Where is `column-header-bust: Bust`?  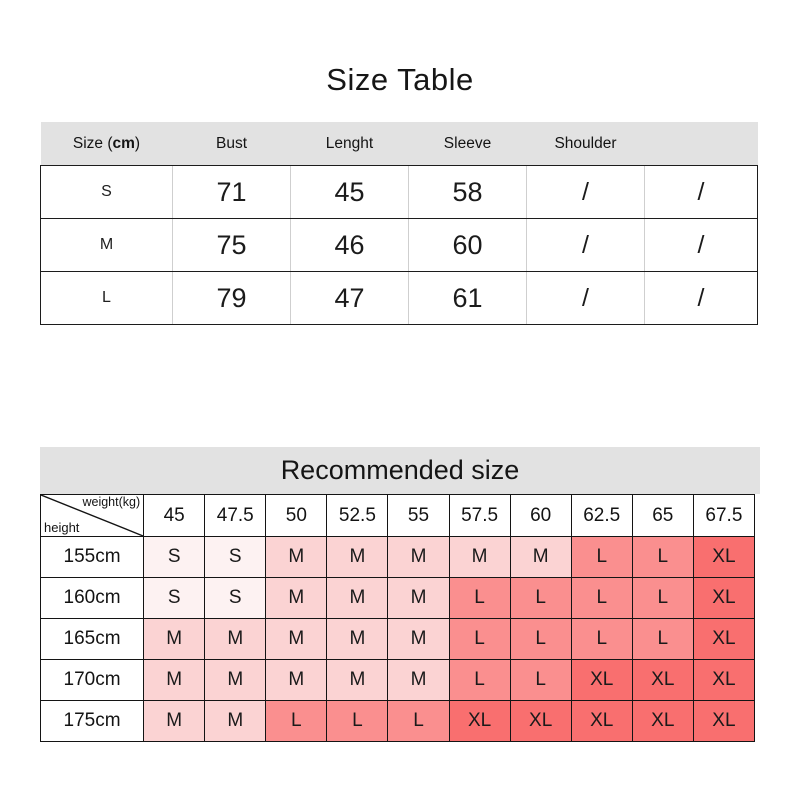 column-header-bust: Bust is located at coordinates (231, 144).